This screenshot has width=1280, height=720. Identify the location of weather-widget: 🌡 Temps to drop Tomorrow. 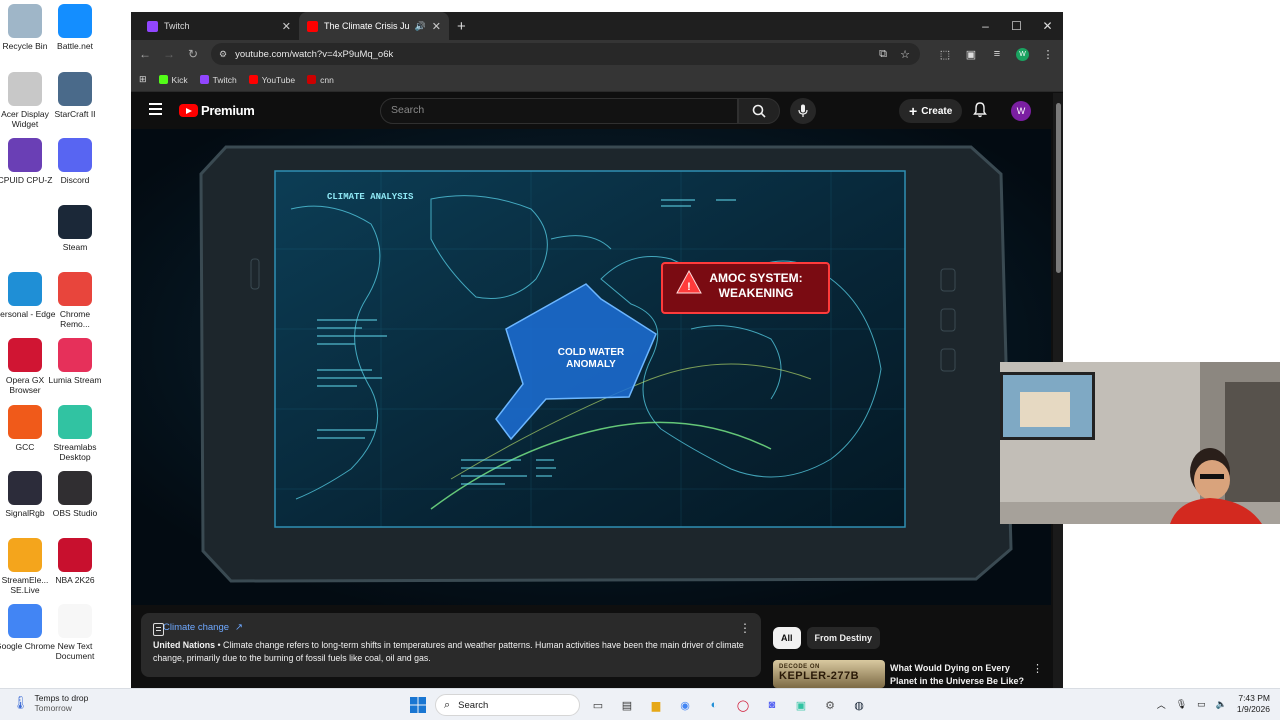
(50, 703).